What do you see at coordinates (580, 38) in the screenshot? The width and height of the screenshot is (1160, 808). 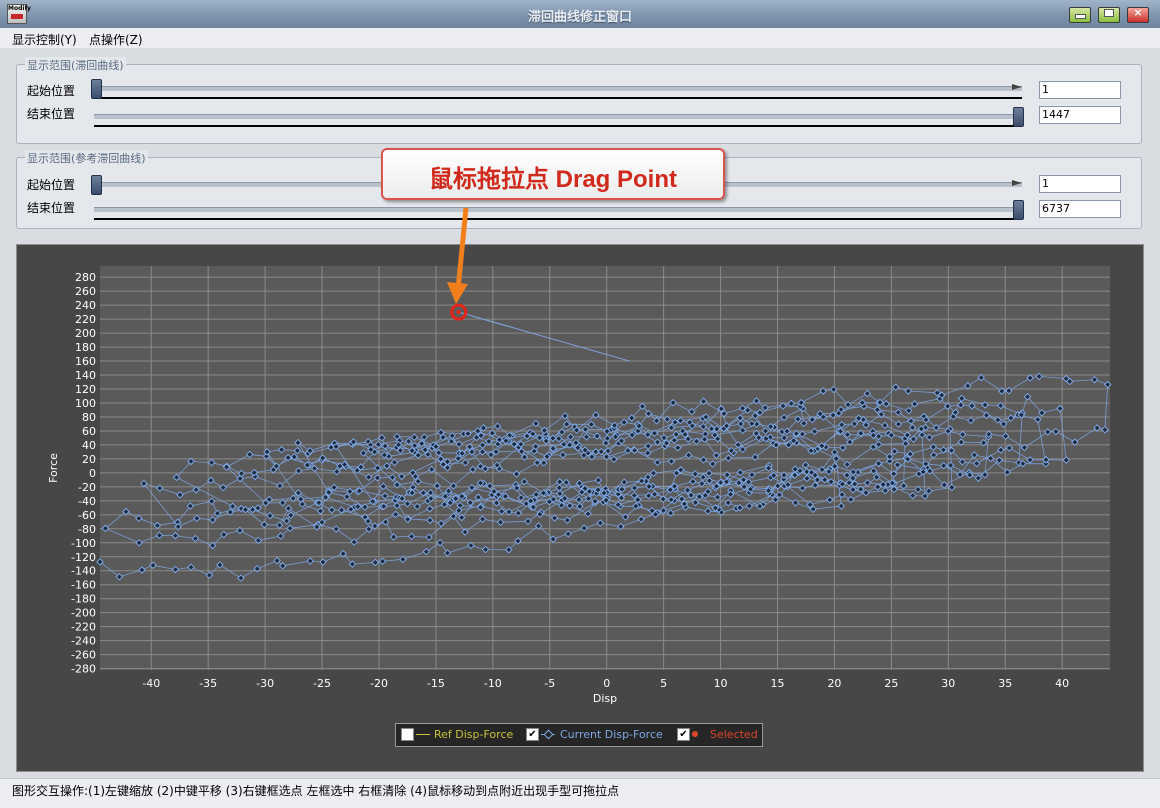 I see `menu-bar: 显示控制(Y) 点操作(Z)` at bounding box center [580, 38].